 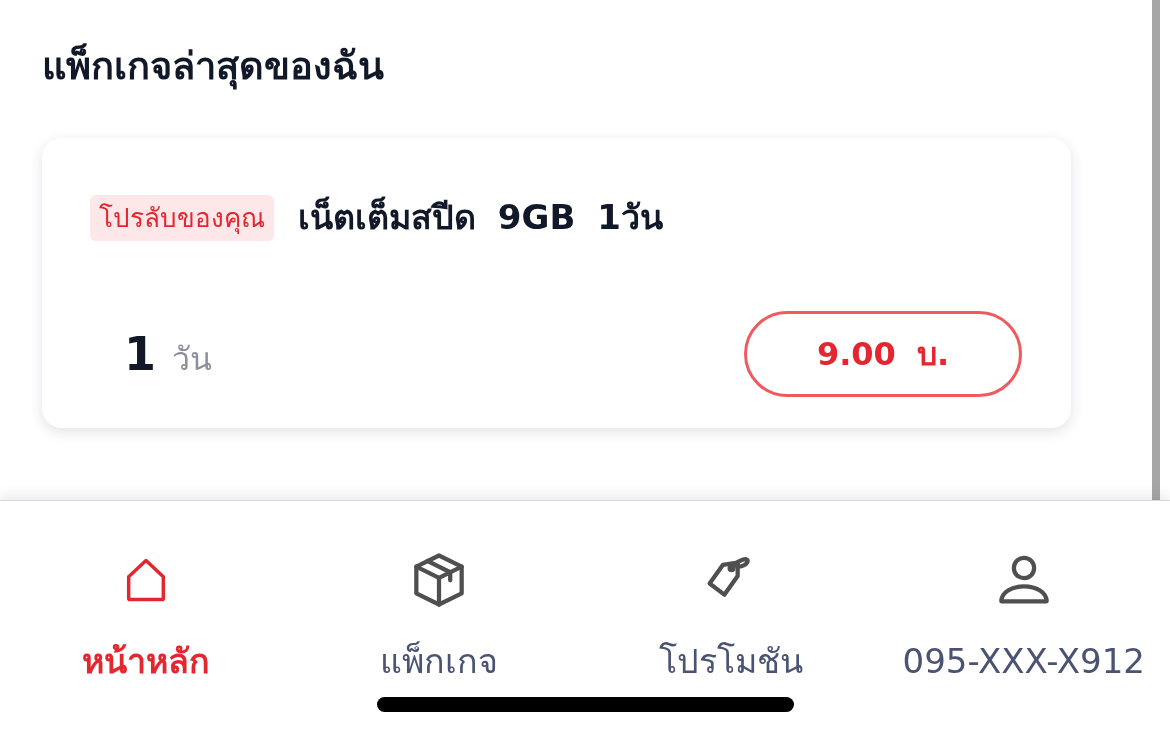 What do you see at coordinates (213, 67) in the screenshot?
I see `section-title: แพ็กเกจล่าสุดของฉัน` at bounding box center [213, 67].